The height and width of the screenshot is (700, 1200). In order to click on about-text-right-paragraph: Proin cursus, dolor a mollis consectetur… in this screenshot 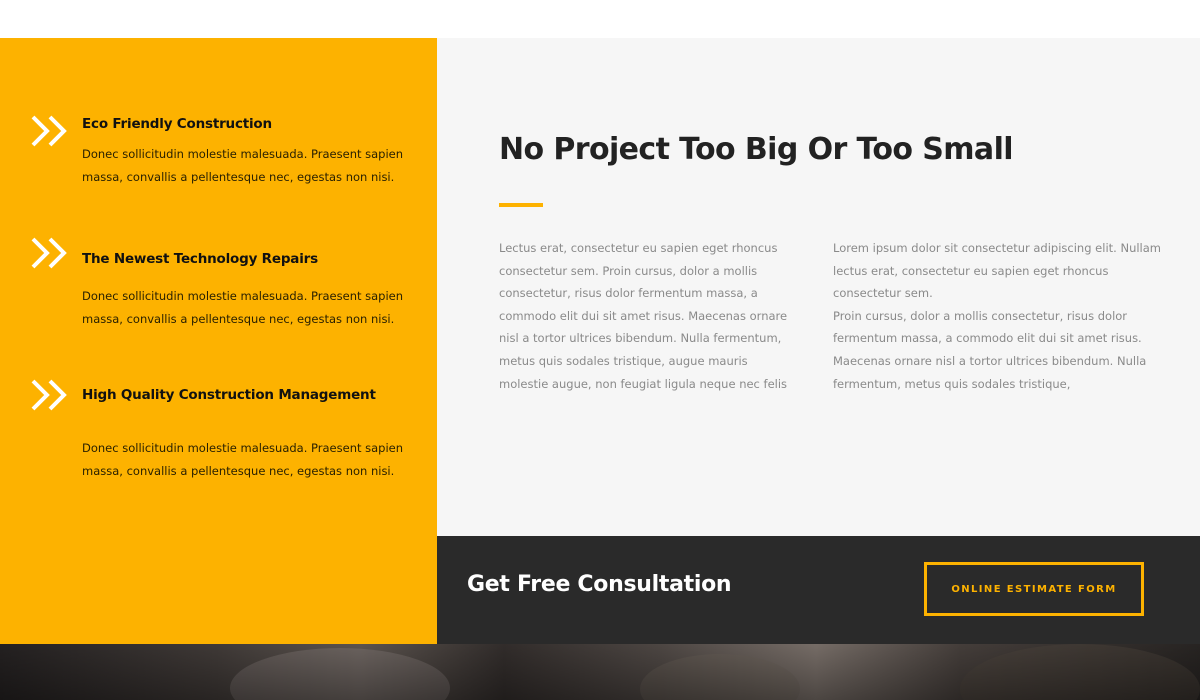, I will do `click(990, 349)`.